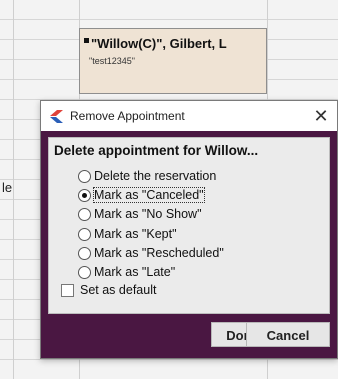  I want to click on option-mark-no-show: Mark as "No Show", so click(140, 214).